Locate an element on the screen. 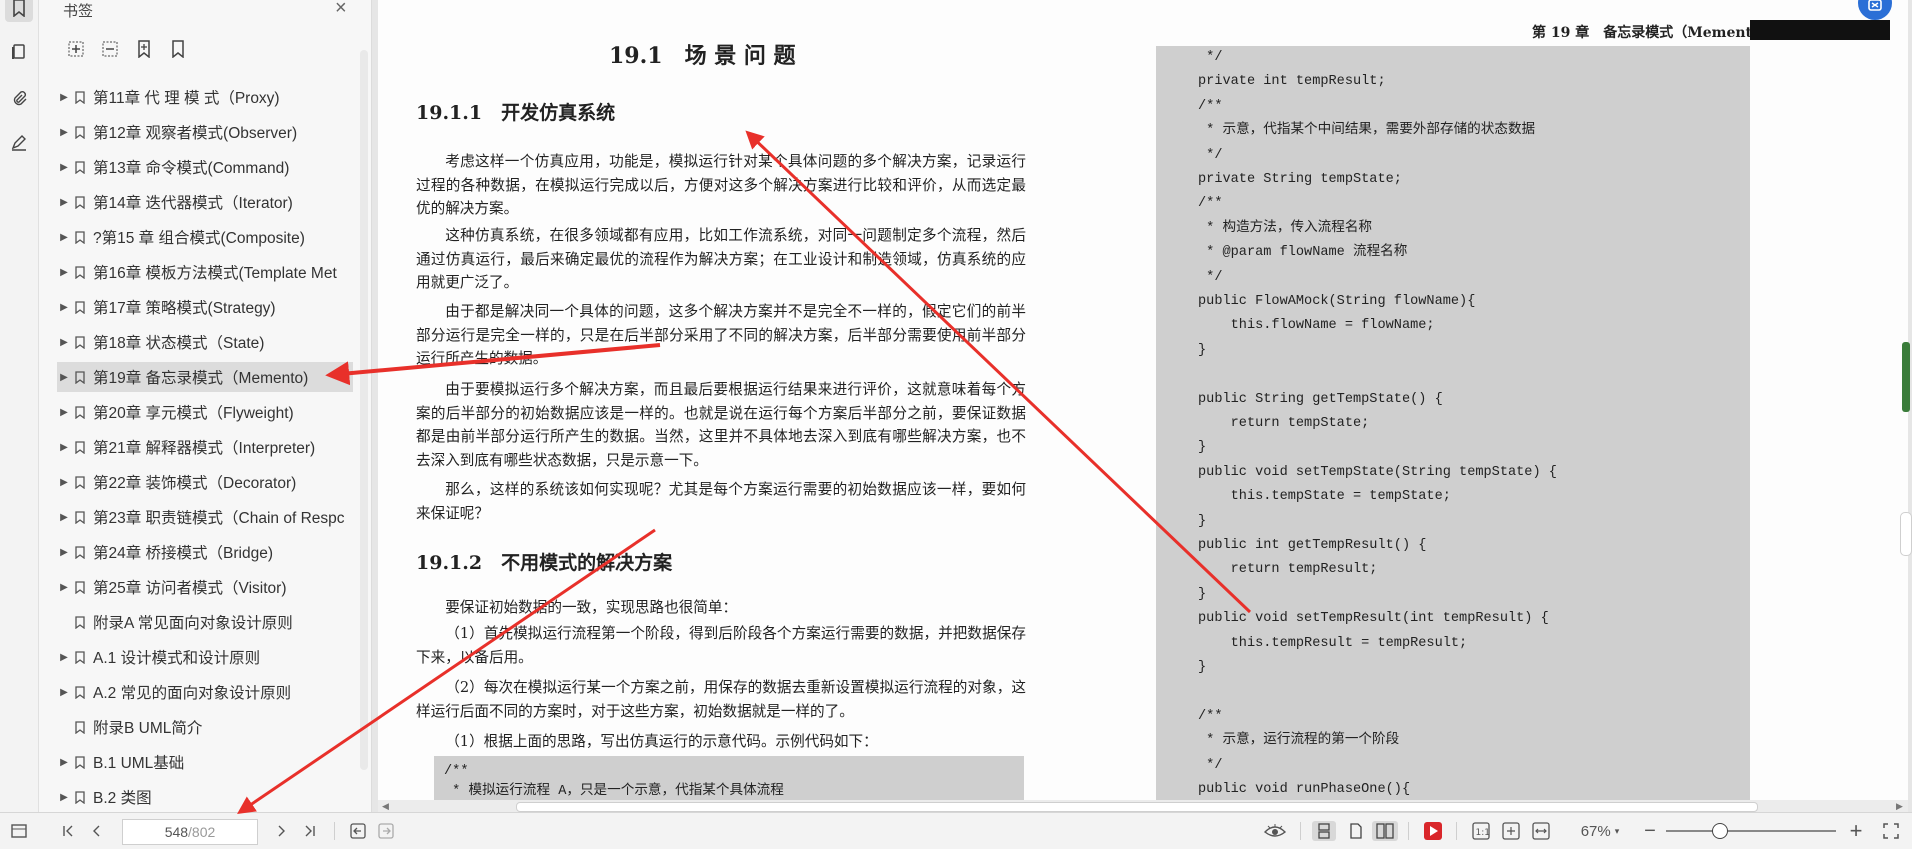 This screenshot has width=1912, height=849. bookmark-item: ▶ B.1 UML基础 is located at coordinates (205, 762).